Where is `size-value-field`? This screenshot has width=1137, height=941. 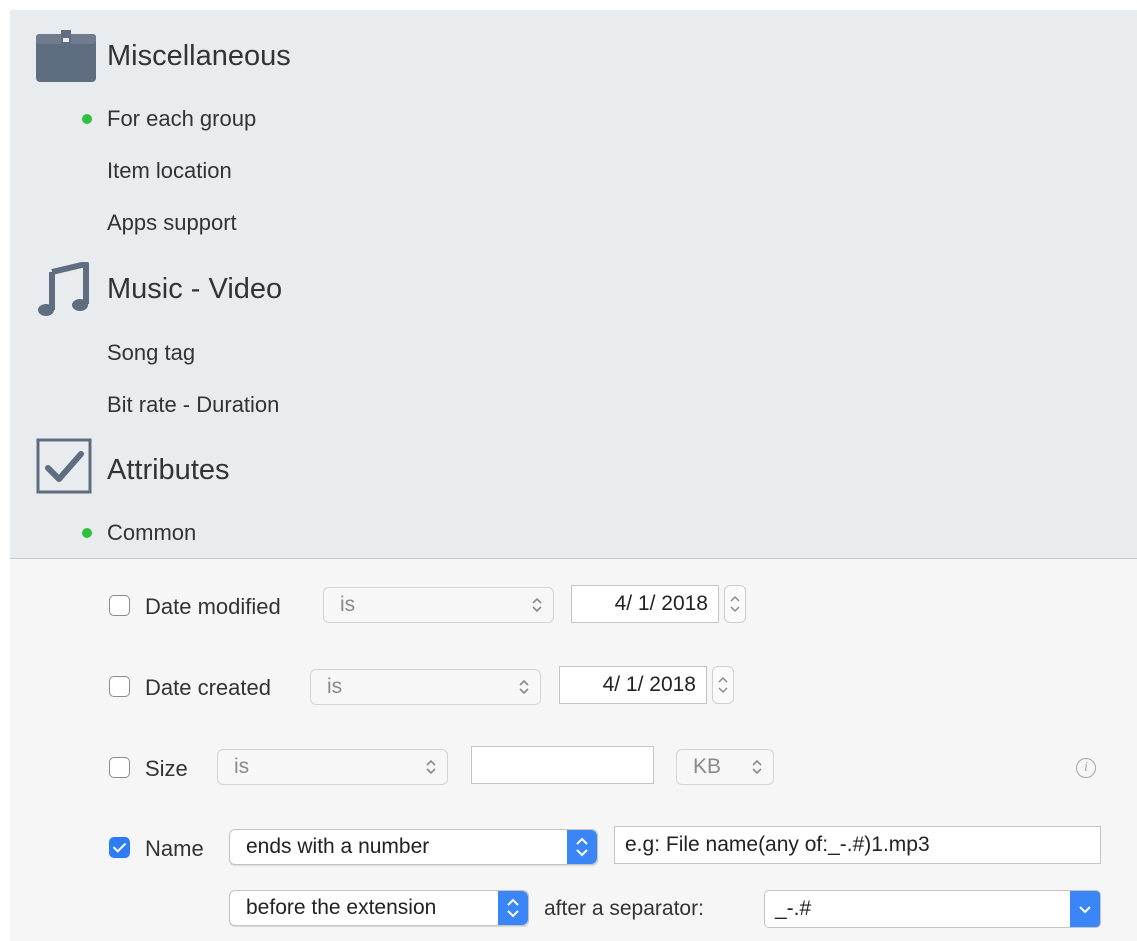 size-value-field is located at coordinates (562, 765).